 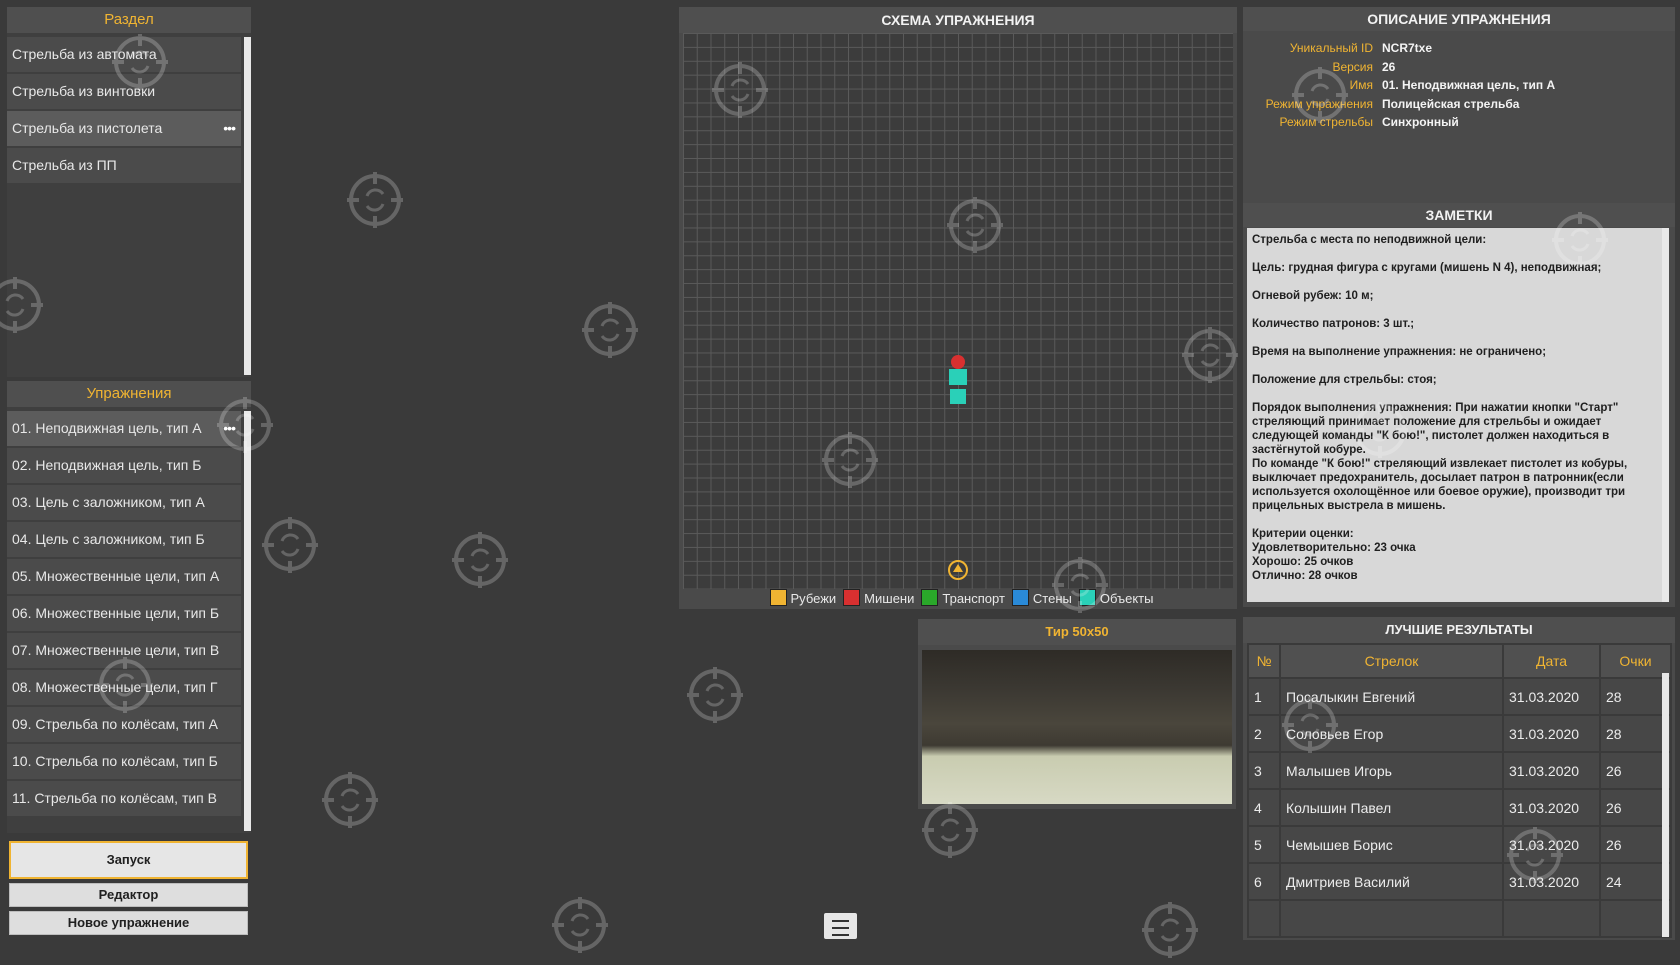 What do you see at coordinates (813, 598) in the screenshot?
I see `legend-label: Рубежи` at bounding box center [813, 598].